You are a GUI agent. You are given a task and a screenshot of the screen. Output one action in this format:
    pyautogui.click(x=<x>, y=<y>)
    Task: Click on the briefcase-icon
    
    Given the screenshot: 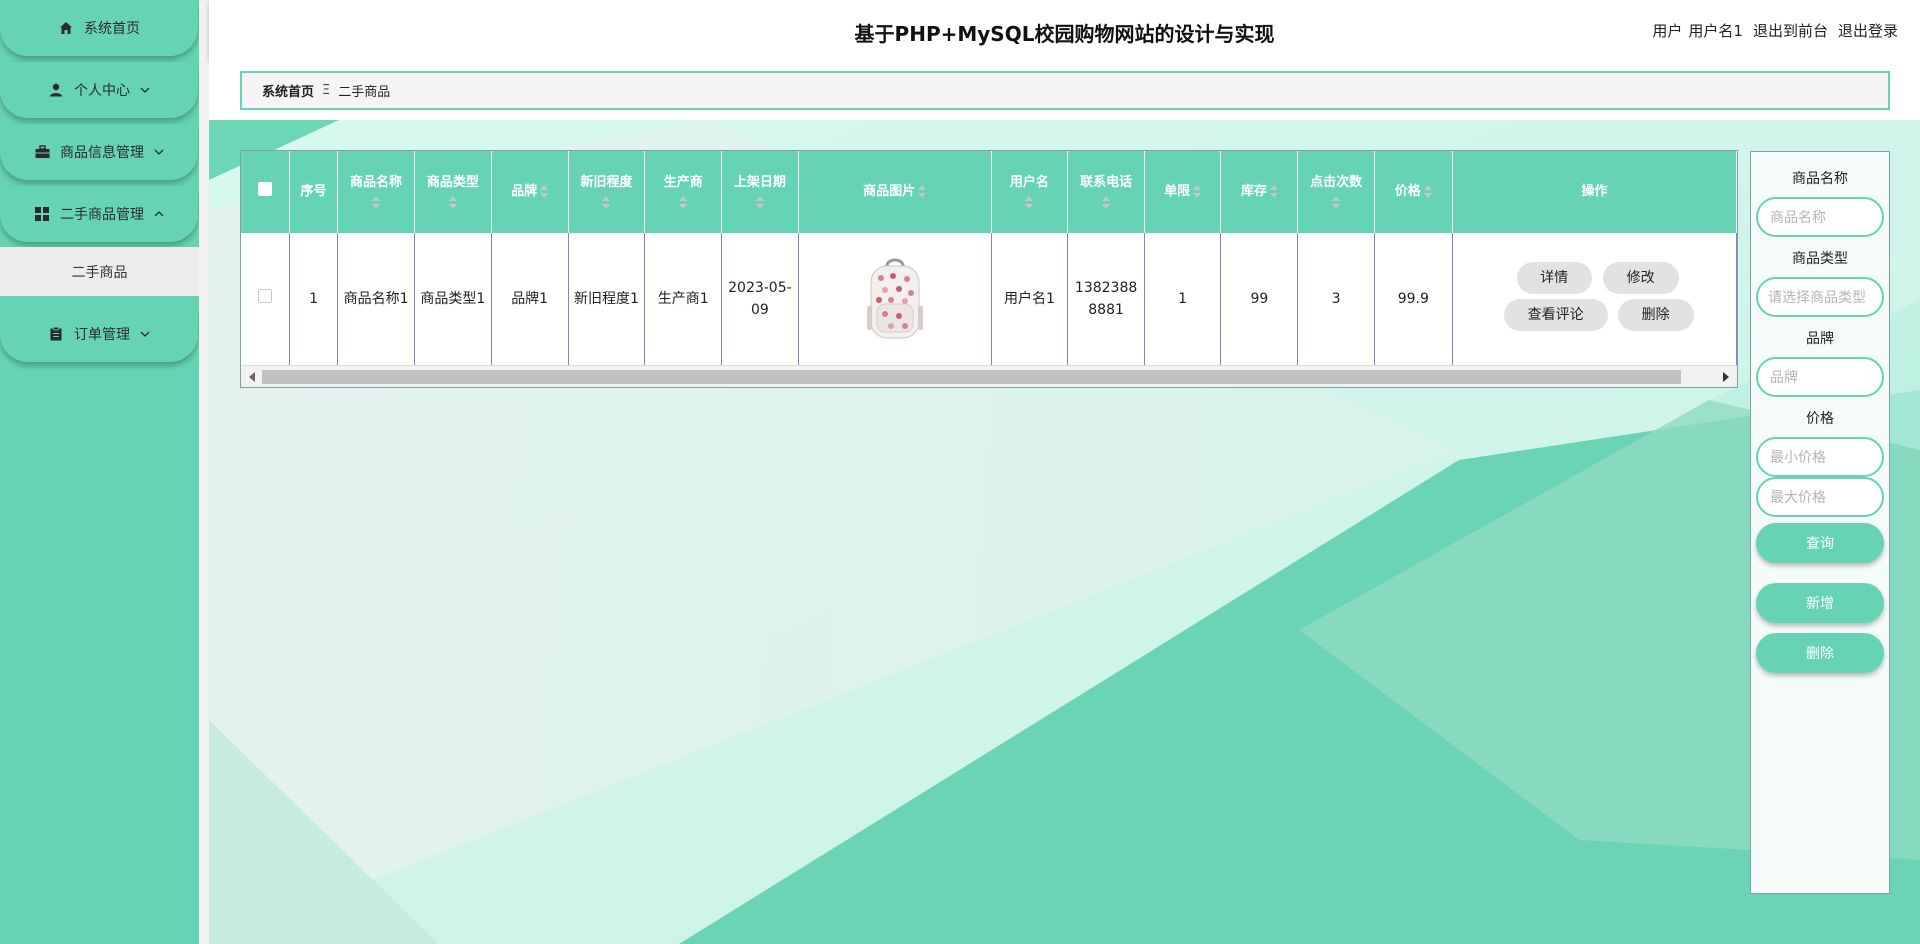 What is the action you would take?
    pyautogui.click(x=42, y=152)
    